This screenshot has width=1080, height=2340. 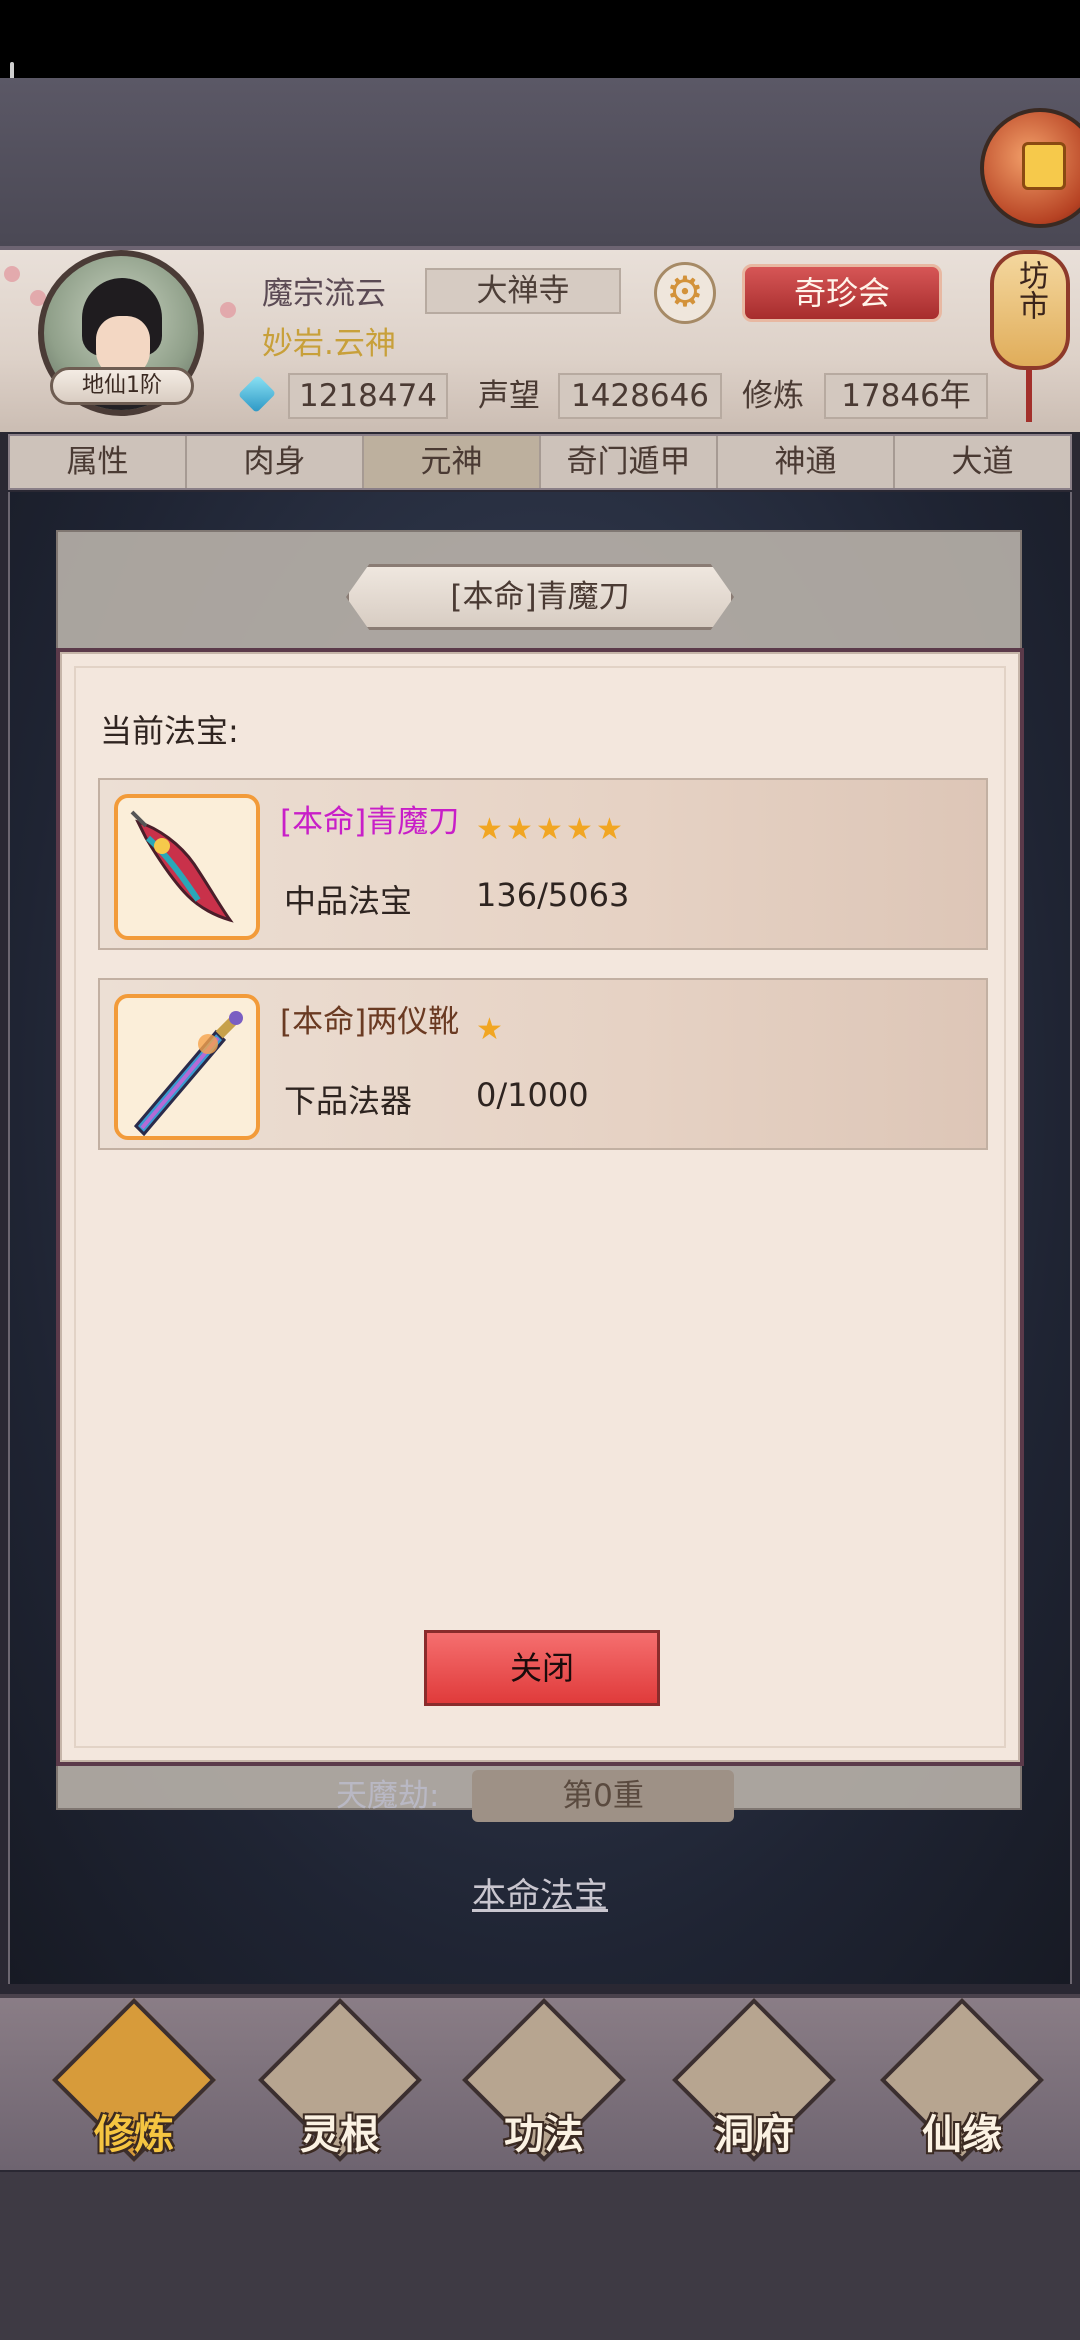 I want to click on nav-cave: 洞府, so click(x=754, y=2081).